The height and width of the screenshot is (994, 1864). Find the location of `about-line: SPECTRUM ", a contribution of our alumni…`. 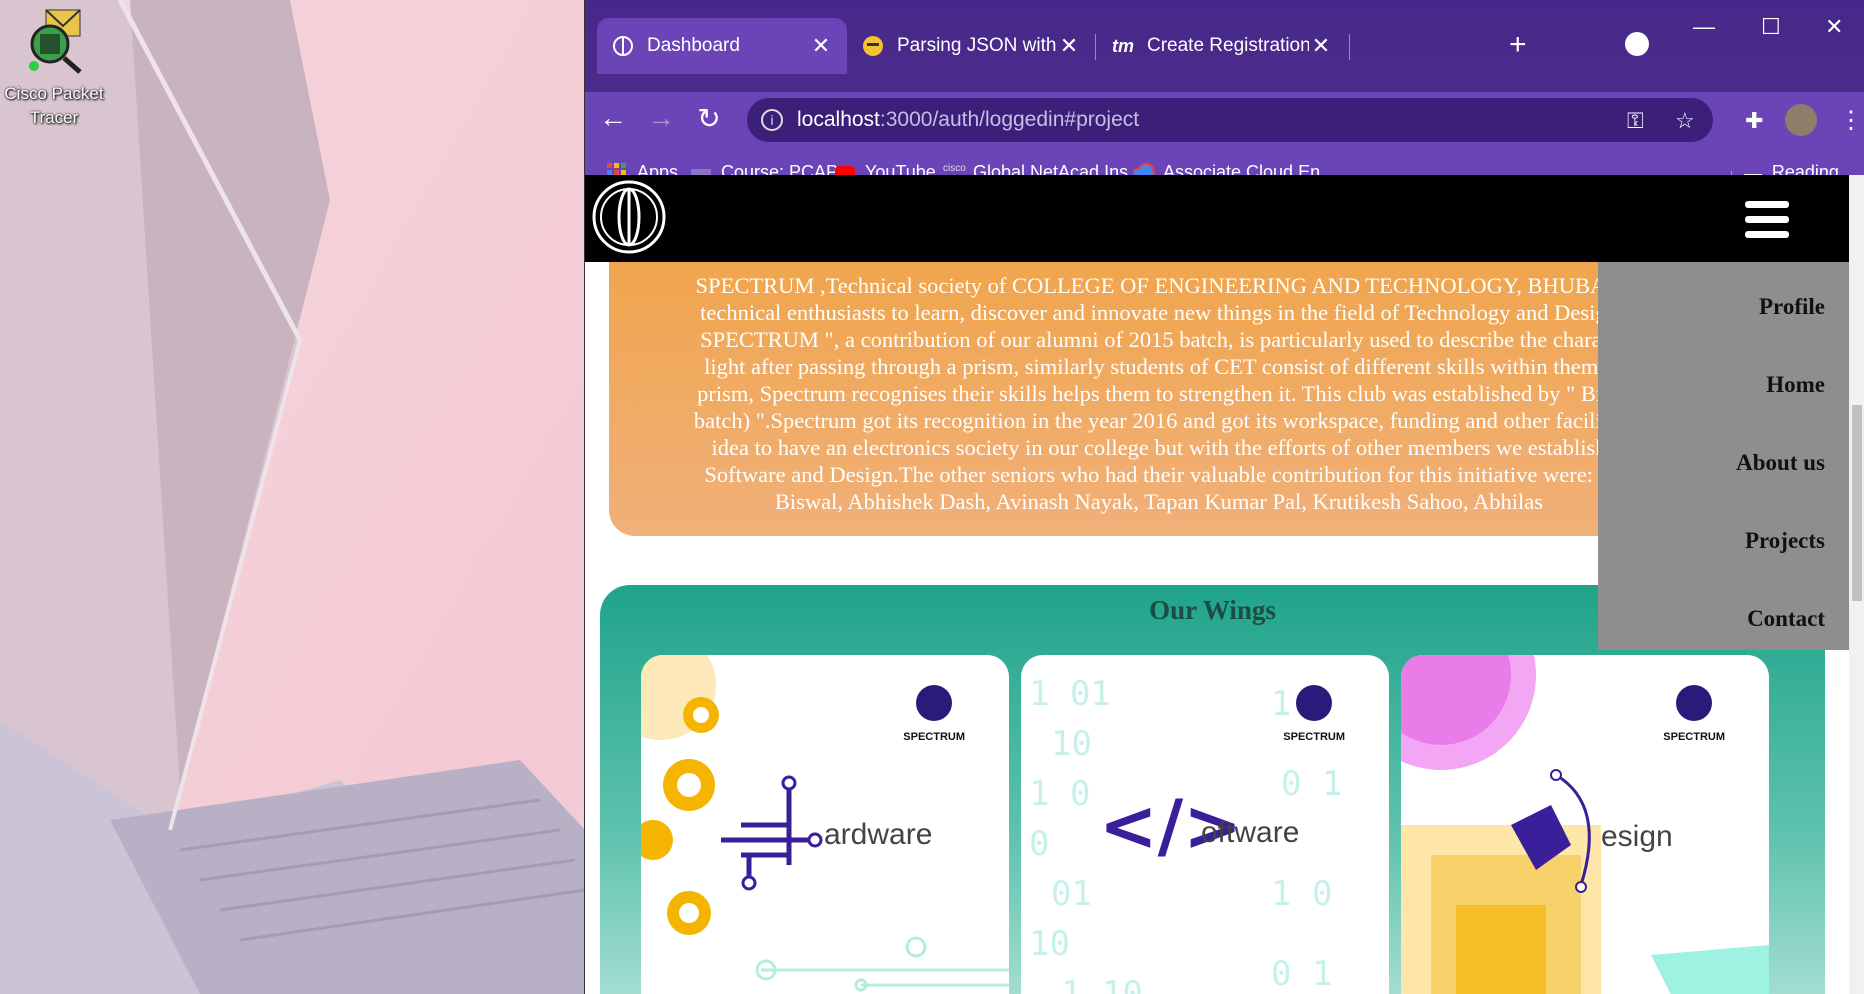

about-line: SPECTRUM ", a contribution of our alumni… is located at coordinates (1159, 339).